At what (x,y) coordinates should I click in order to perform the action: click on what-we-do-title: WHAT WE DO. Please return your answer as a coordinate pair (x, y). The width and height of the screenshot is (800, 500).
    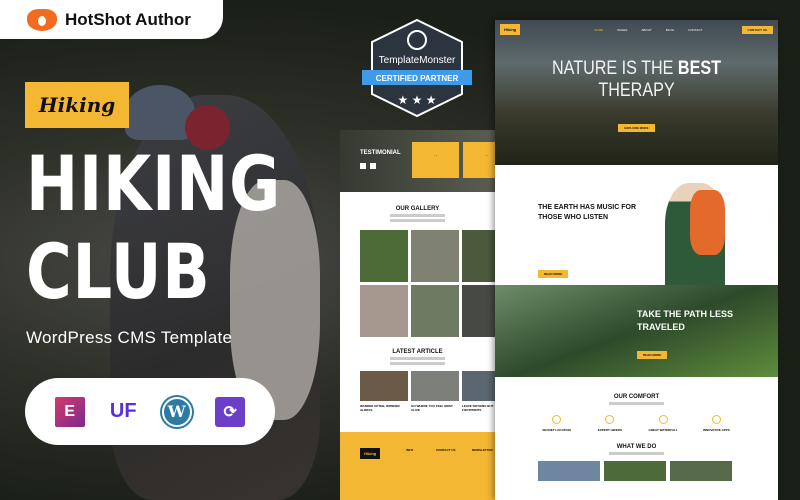
    Looking at the image, I should click on (636, 447).